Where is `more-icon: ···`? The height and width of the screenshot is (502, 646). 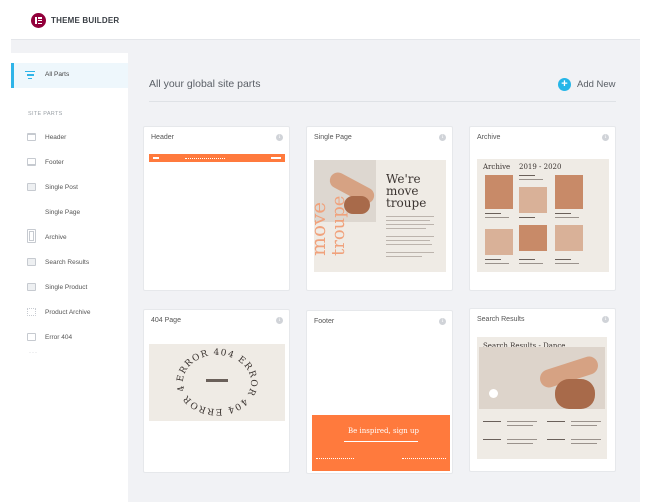
more-icon: ··· is located at coordinates (33, 353).